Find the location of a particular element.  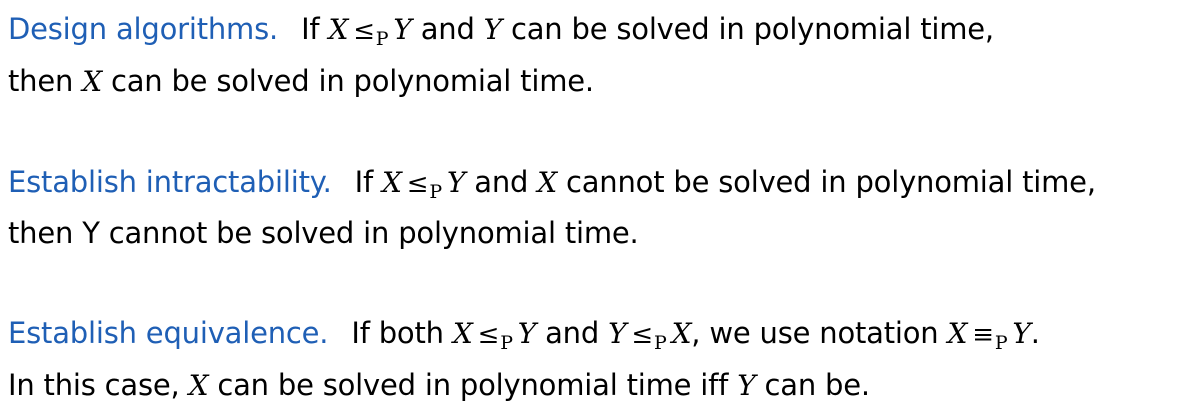

equivalence-symbol: ≡ is located at coordinates (983, 335).